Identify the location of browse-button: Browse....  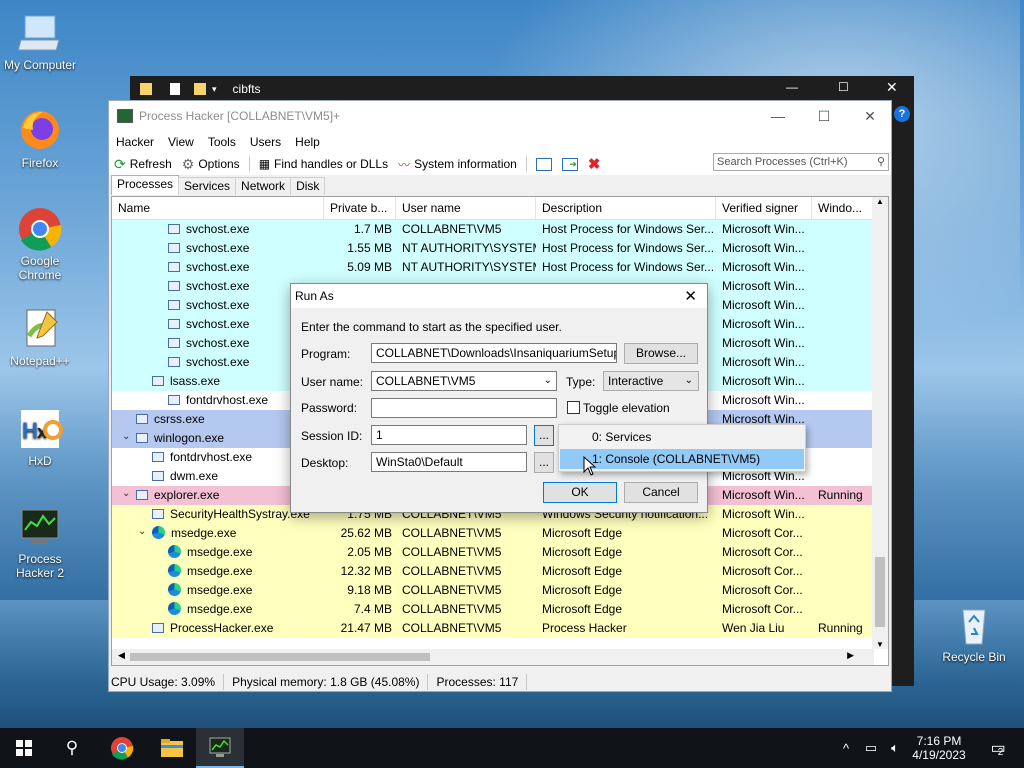
(661, 353).